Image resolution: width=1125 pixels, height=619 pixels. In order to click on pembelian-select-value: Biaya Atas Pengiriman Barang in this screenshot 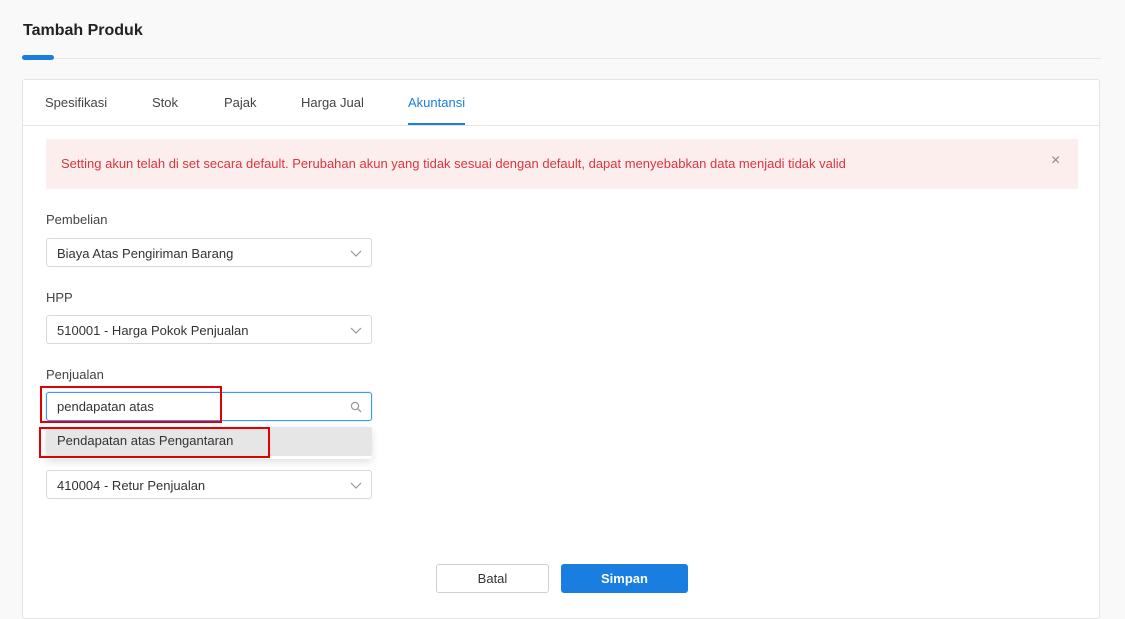, I will do `click(145, 253)`.